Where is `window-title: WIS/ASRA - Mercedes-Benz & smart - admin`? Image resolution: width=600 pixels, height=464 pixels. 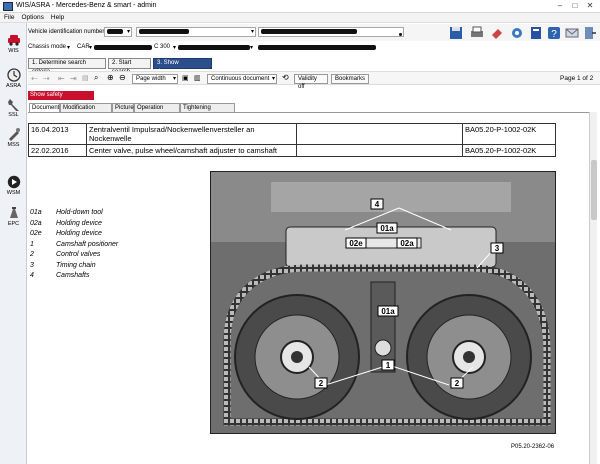 window-title: WIS/ASRA - Mercedes-Benz & smart - admin is located at coordinates (86, 5).